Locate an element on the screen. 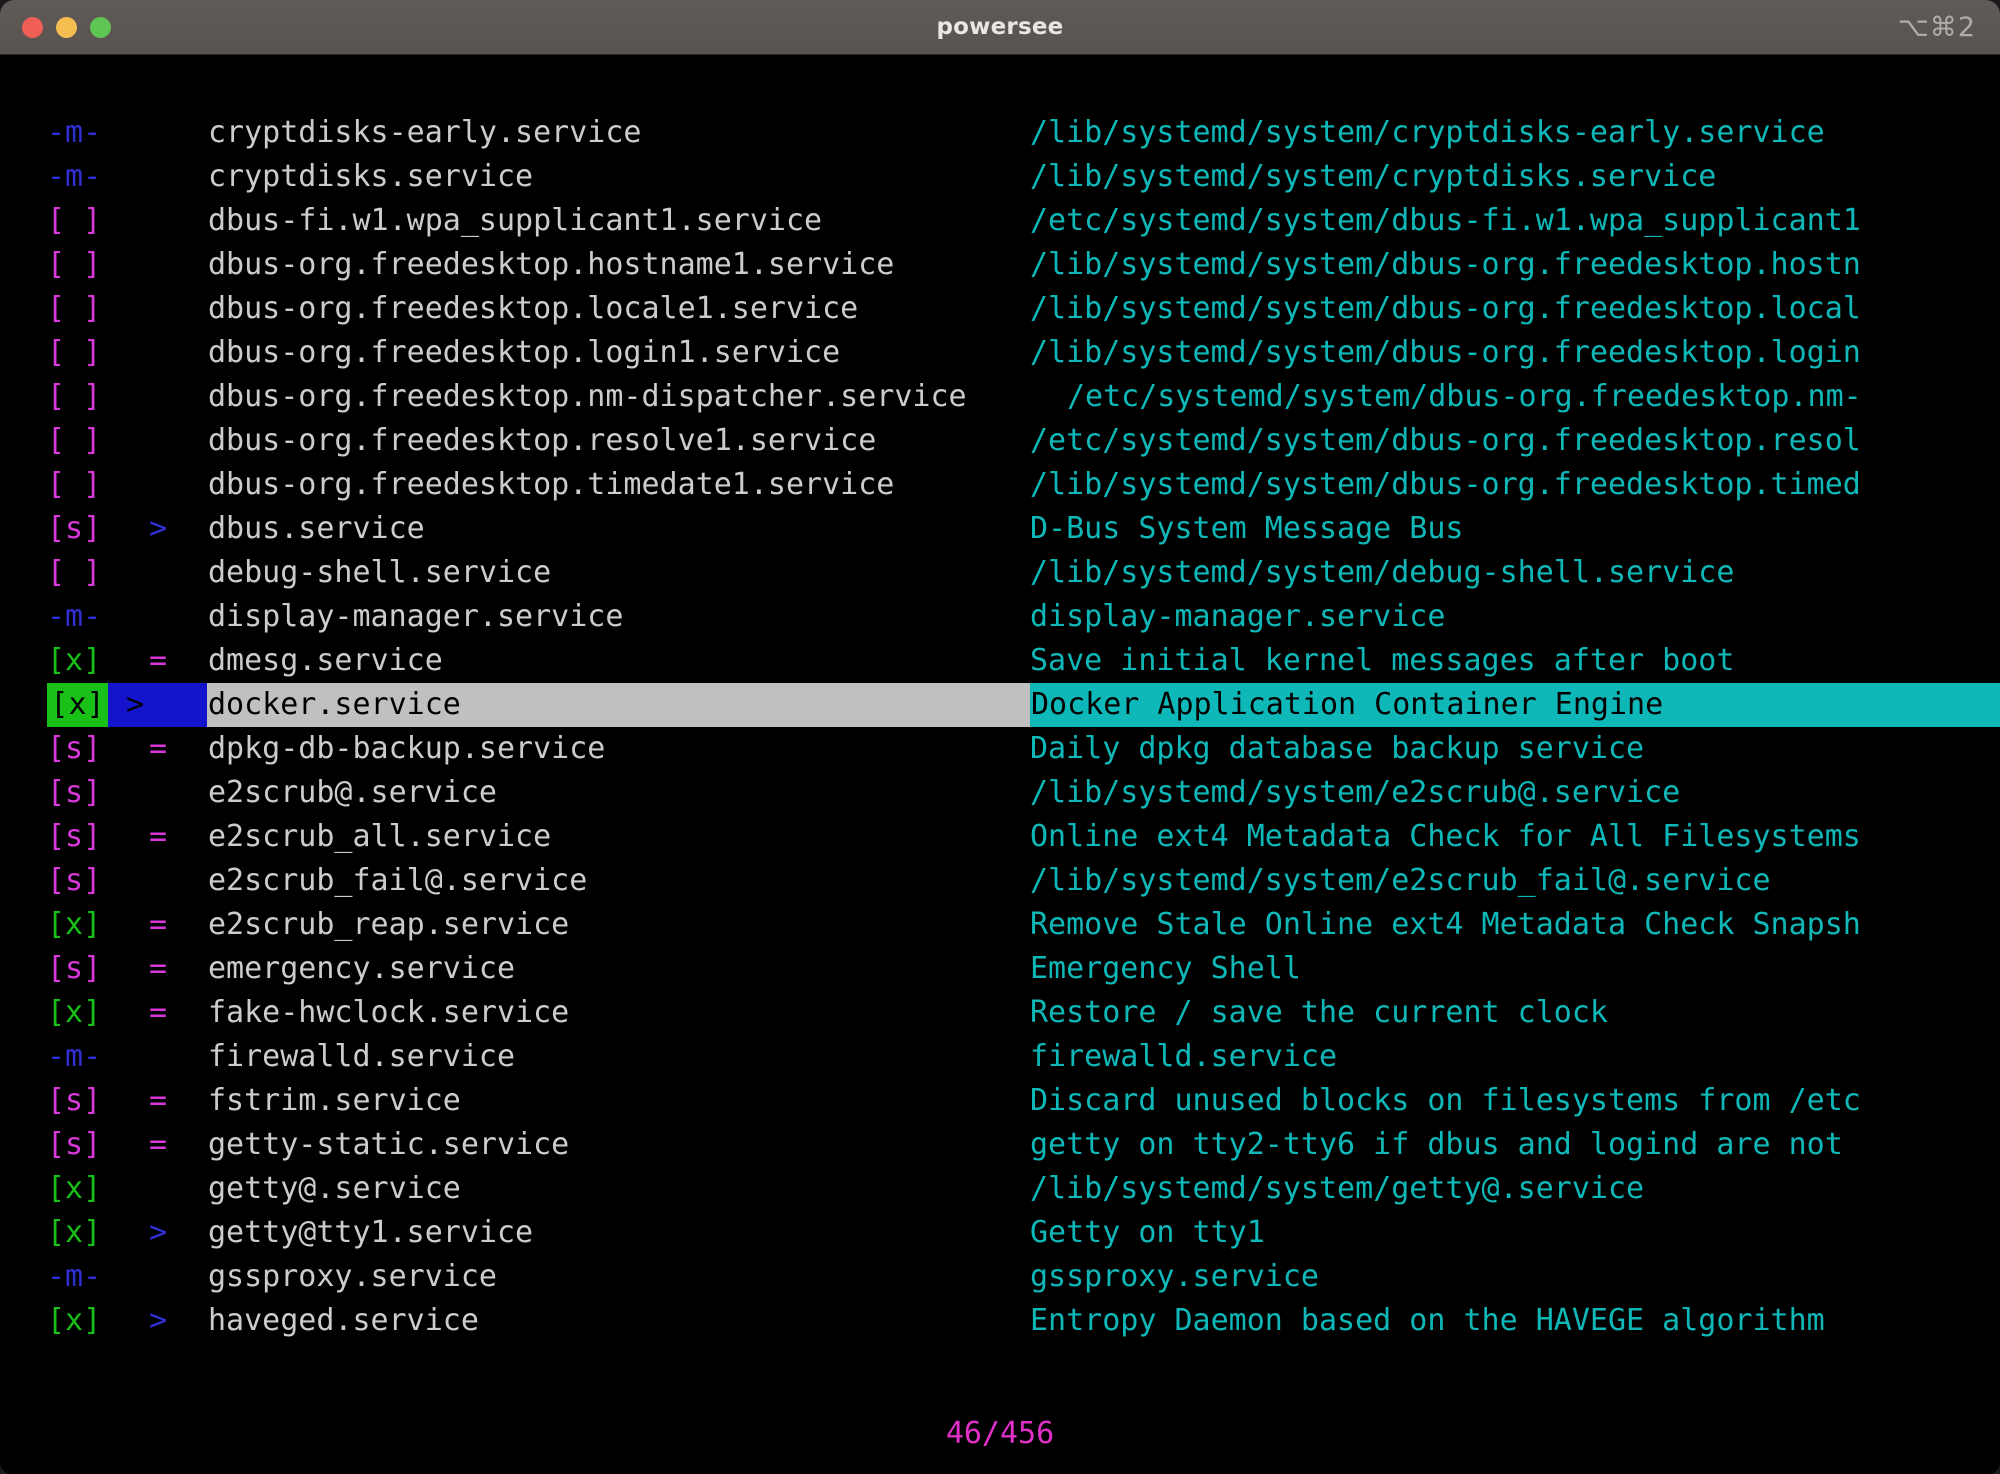 The width and height of the screenshot is (2000, 1474). service-name: dbus-org.freedesktop.resolve1.service is located at coordinates (542, 441).